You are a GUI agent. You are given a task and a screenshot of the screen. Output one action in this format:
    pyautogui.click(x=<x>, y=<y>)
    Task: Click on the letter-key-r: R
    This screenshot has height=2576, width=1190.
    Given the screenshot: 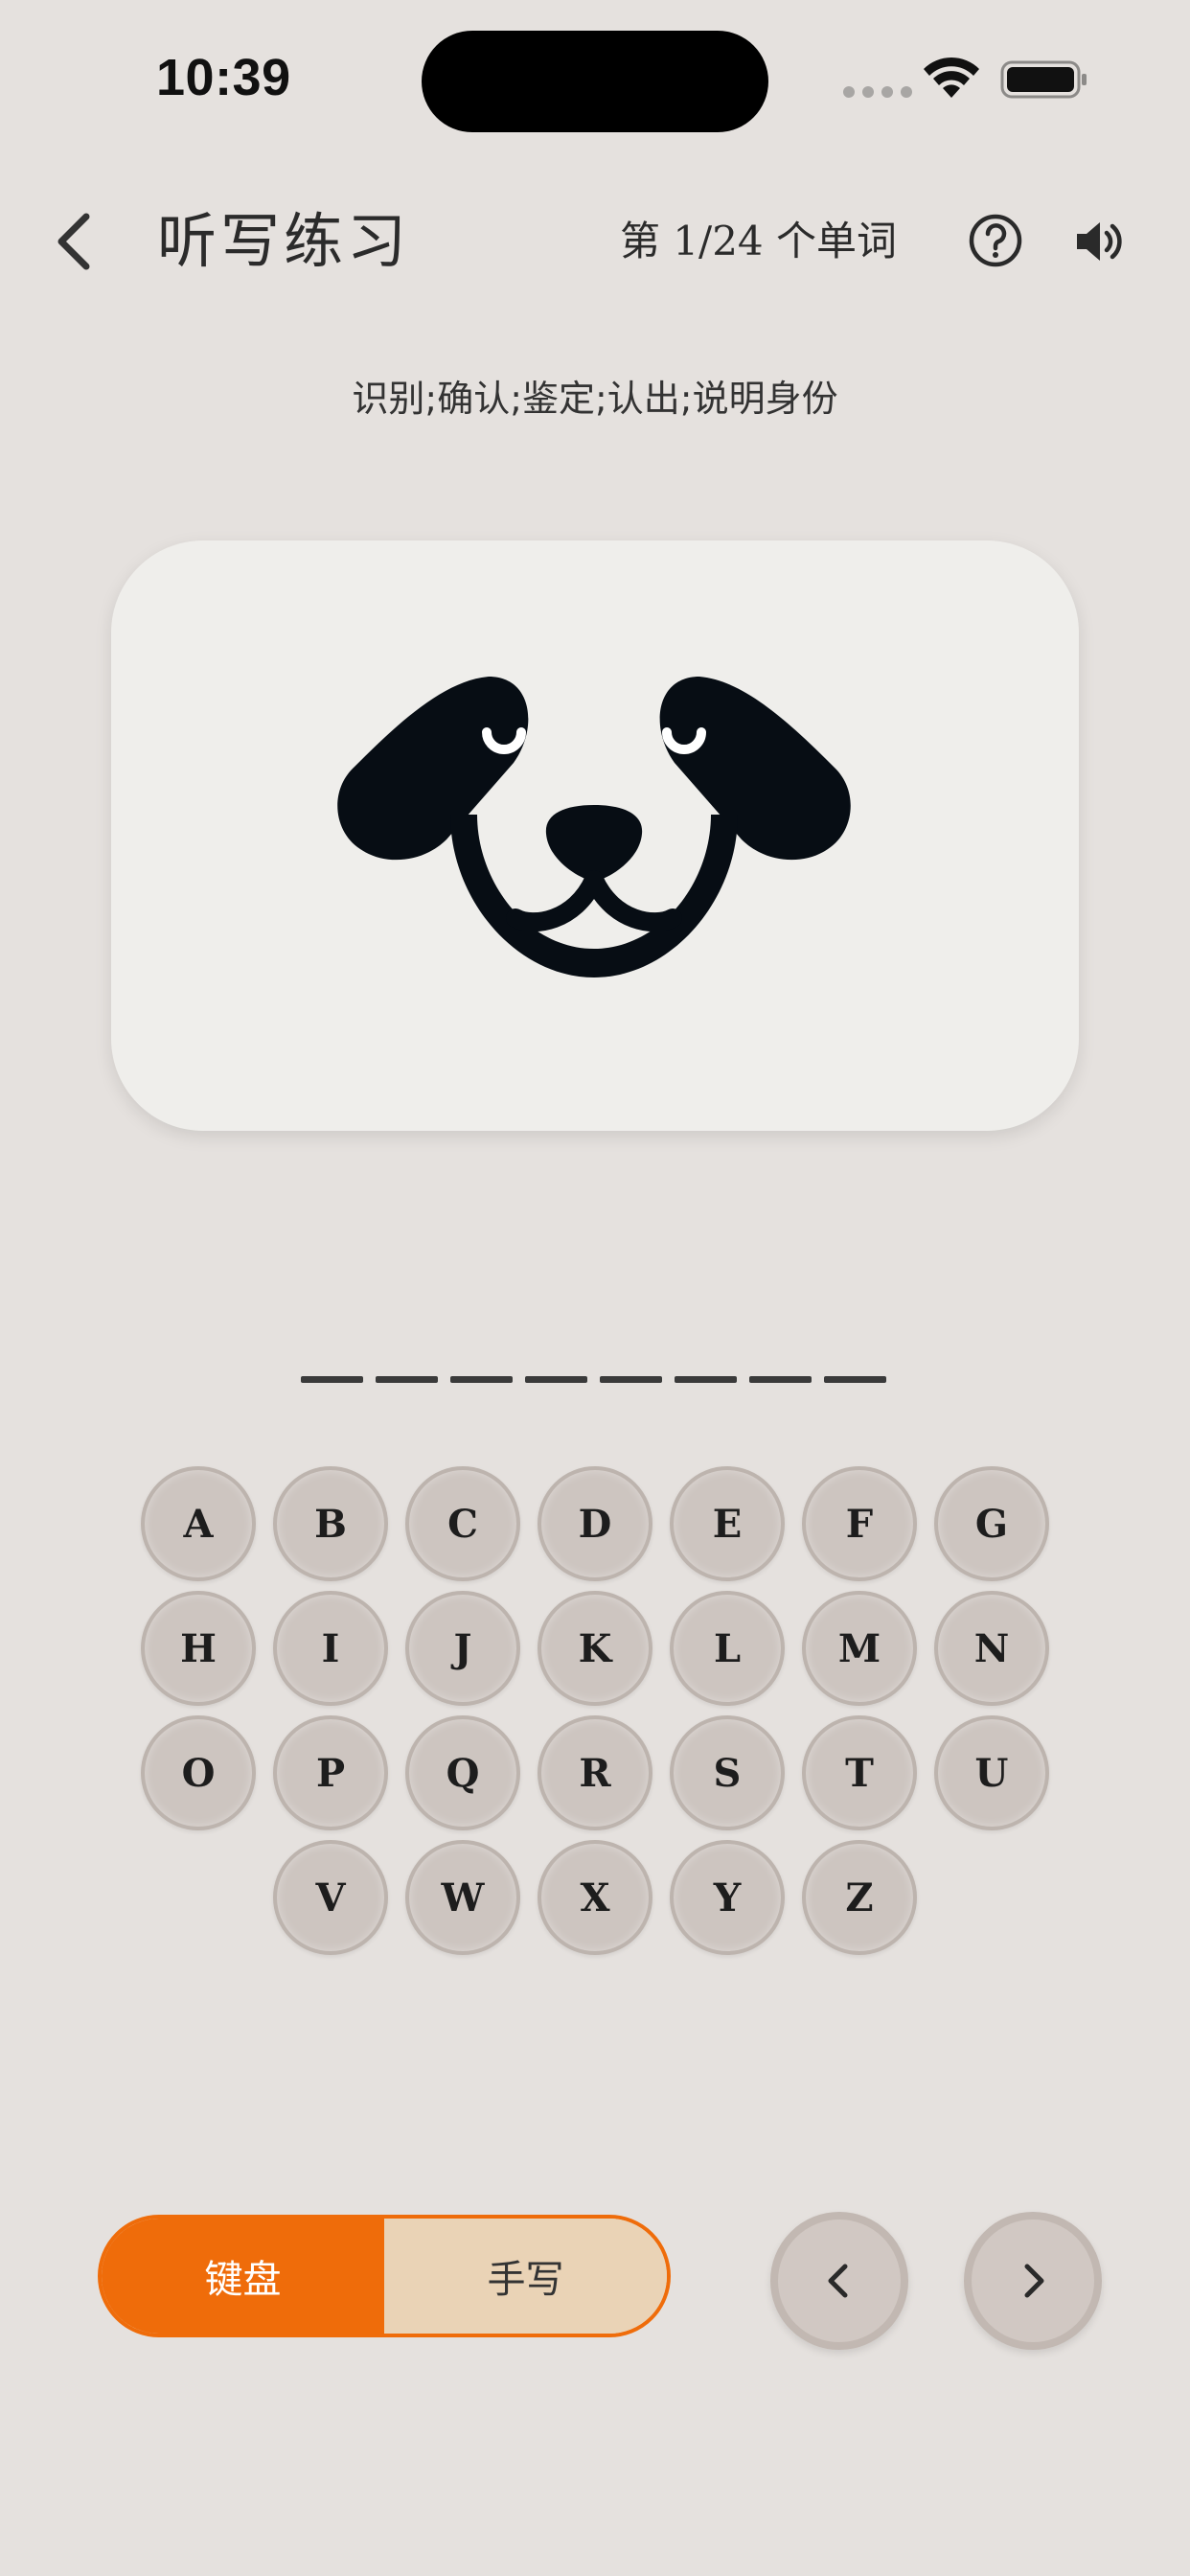 What is the action you would take?
    pyautogui.click(x=595, y=1772)
    